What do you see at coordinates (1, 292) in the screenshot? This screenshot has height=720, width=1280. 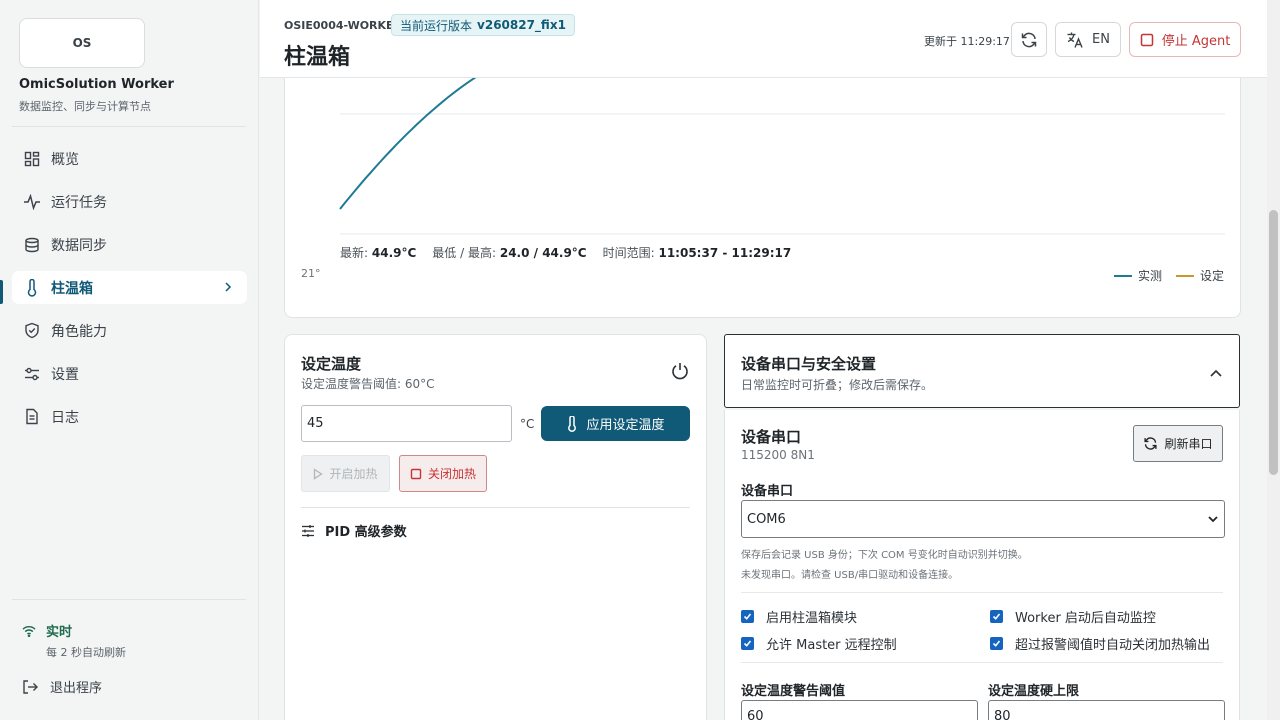 I see `active-indicator` at bounding box center [1, 292].